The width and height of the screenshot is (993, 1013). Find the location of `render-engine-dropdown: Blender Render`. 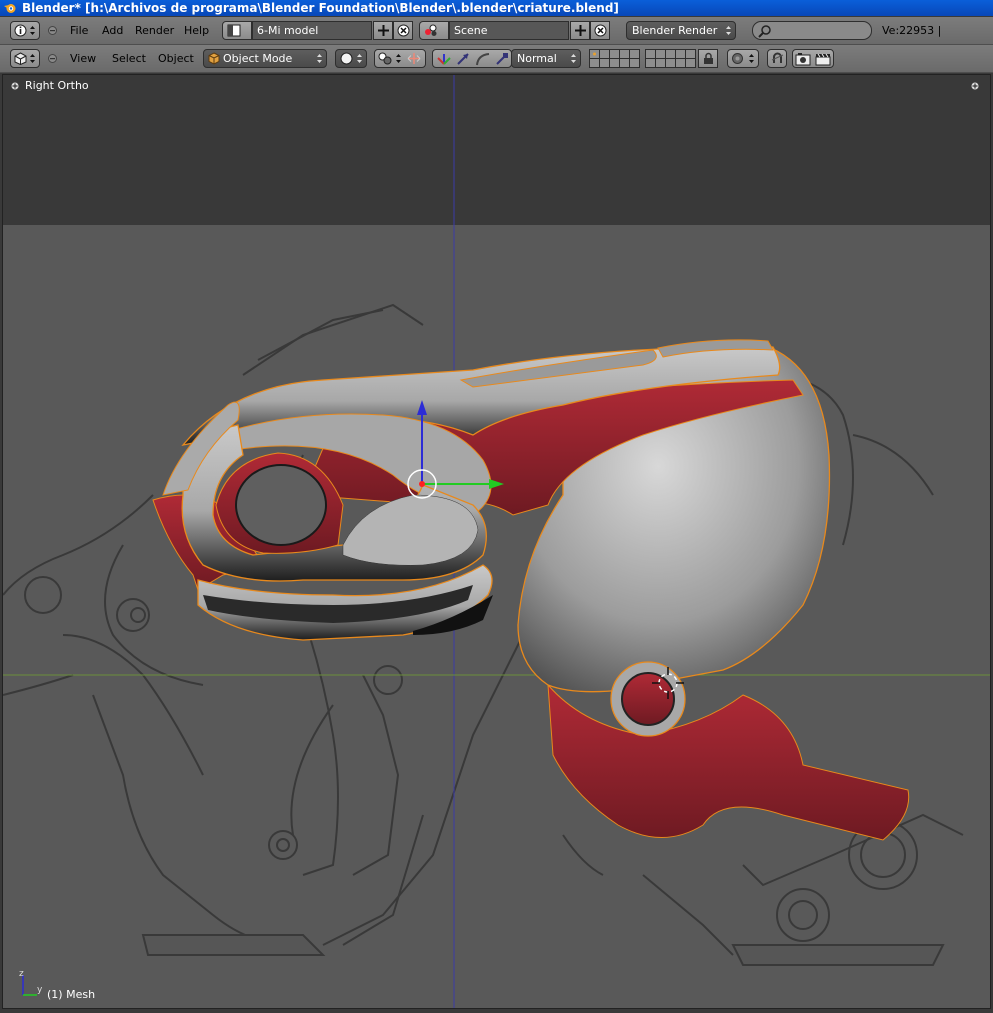

render-engine-dropdown: Blender Render is located at coordinates (681, 30).